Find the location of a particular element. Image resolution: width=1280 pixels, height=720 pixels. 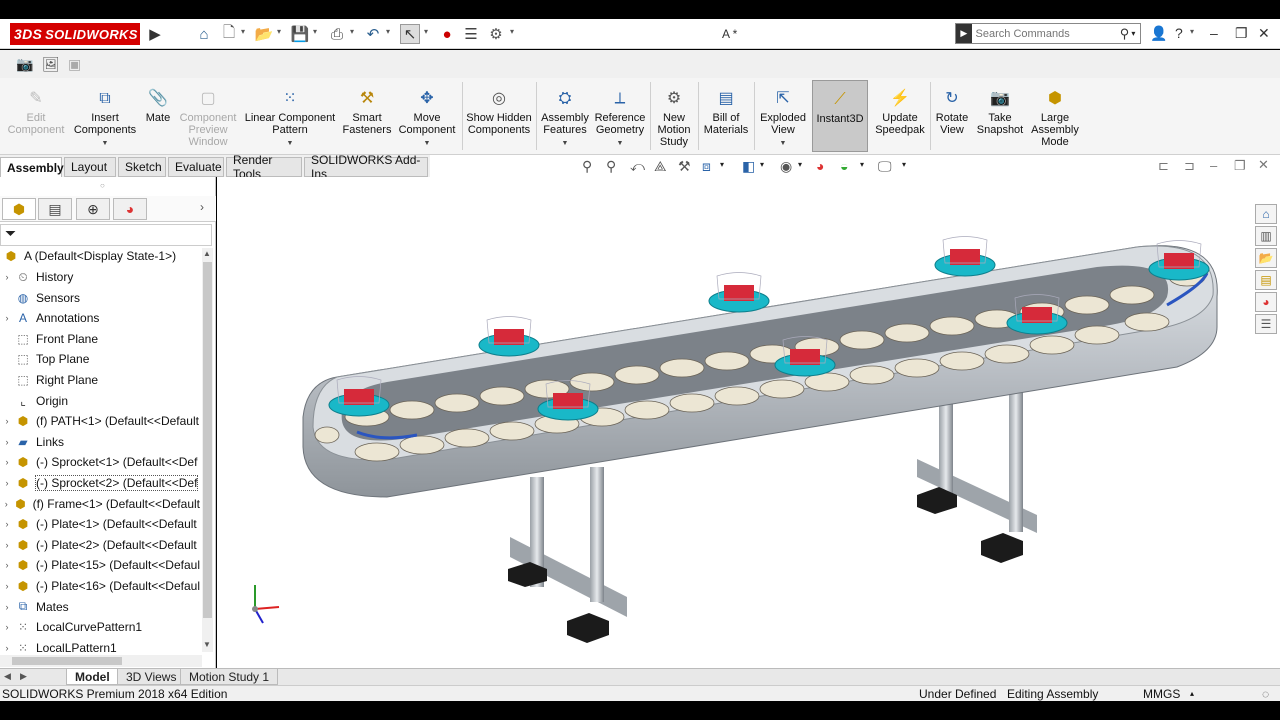

tree-item: › ⏲ History is located at coordinates (100, 277).